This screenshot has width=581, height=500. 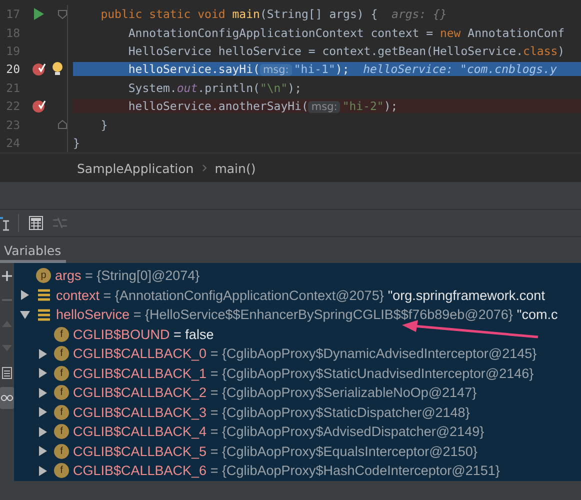 I want to click on line-number: 23, so click(x=12, y=125).